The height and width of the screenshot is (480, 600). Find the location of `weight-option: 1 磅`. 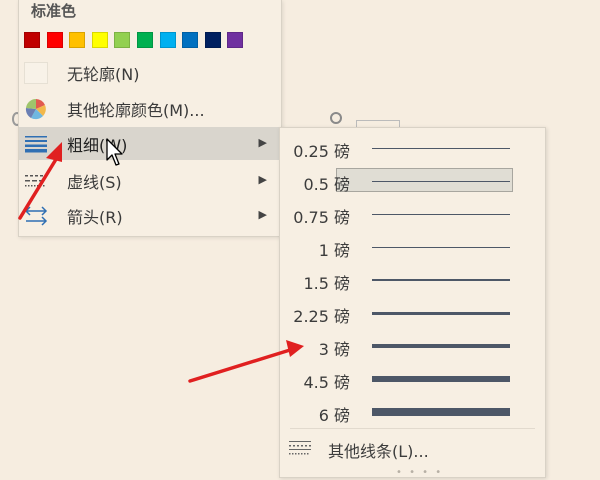

weight-option: 1 磅 is located at coordinates (412, 246).